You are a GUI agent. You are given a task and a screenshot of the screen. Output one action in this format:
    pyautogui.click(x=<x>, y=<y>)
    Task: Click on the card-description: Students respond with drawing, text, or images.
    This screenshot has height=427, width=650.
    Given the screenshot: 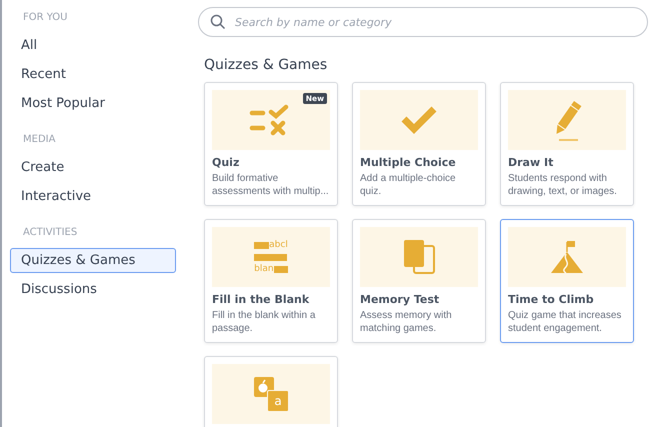 What is the action you would take?
    pyautogui.click(x=563, y=185)
    